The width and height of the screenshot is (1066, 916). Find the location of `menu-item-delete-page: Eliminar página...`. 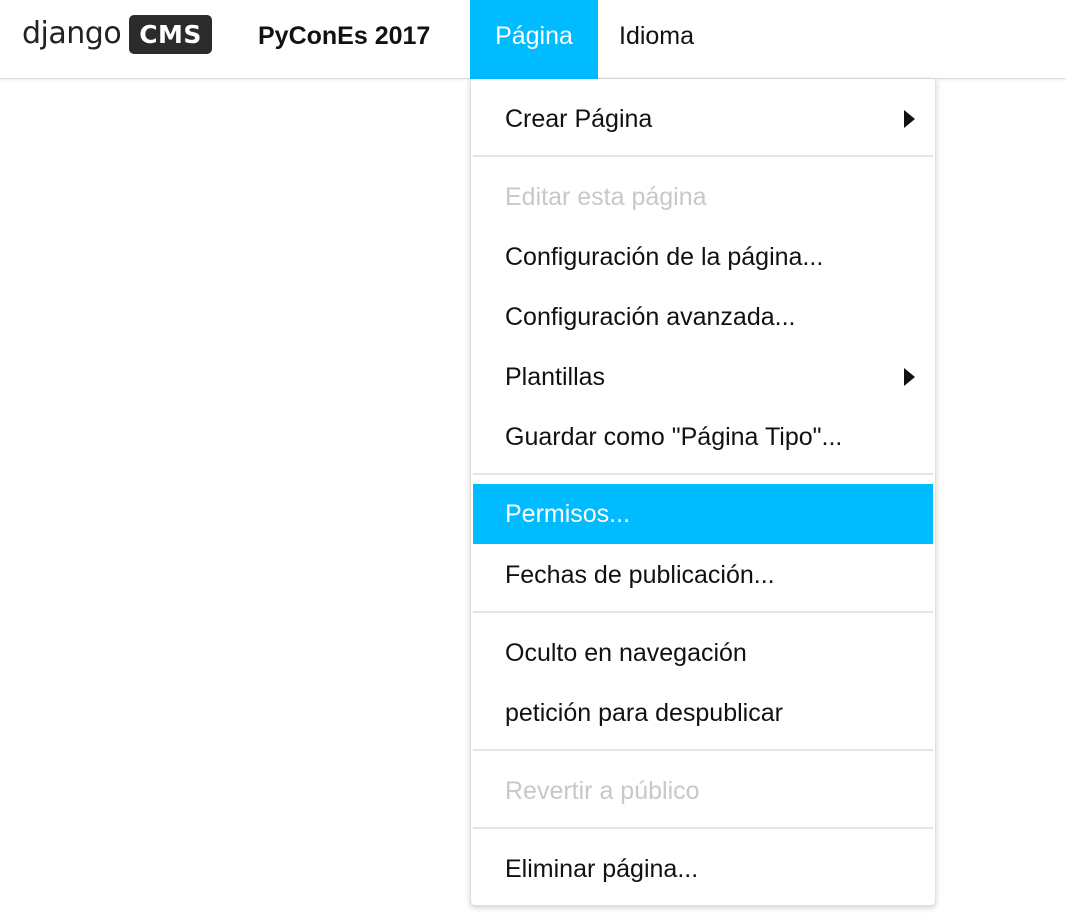

menu-item-delete-page: Eliminar página... is located at coordinates (703, 869).